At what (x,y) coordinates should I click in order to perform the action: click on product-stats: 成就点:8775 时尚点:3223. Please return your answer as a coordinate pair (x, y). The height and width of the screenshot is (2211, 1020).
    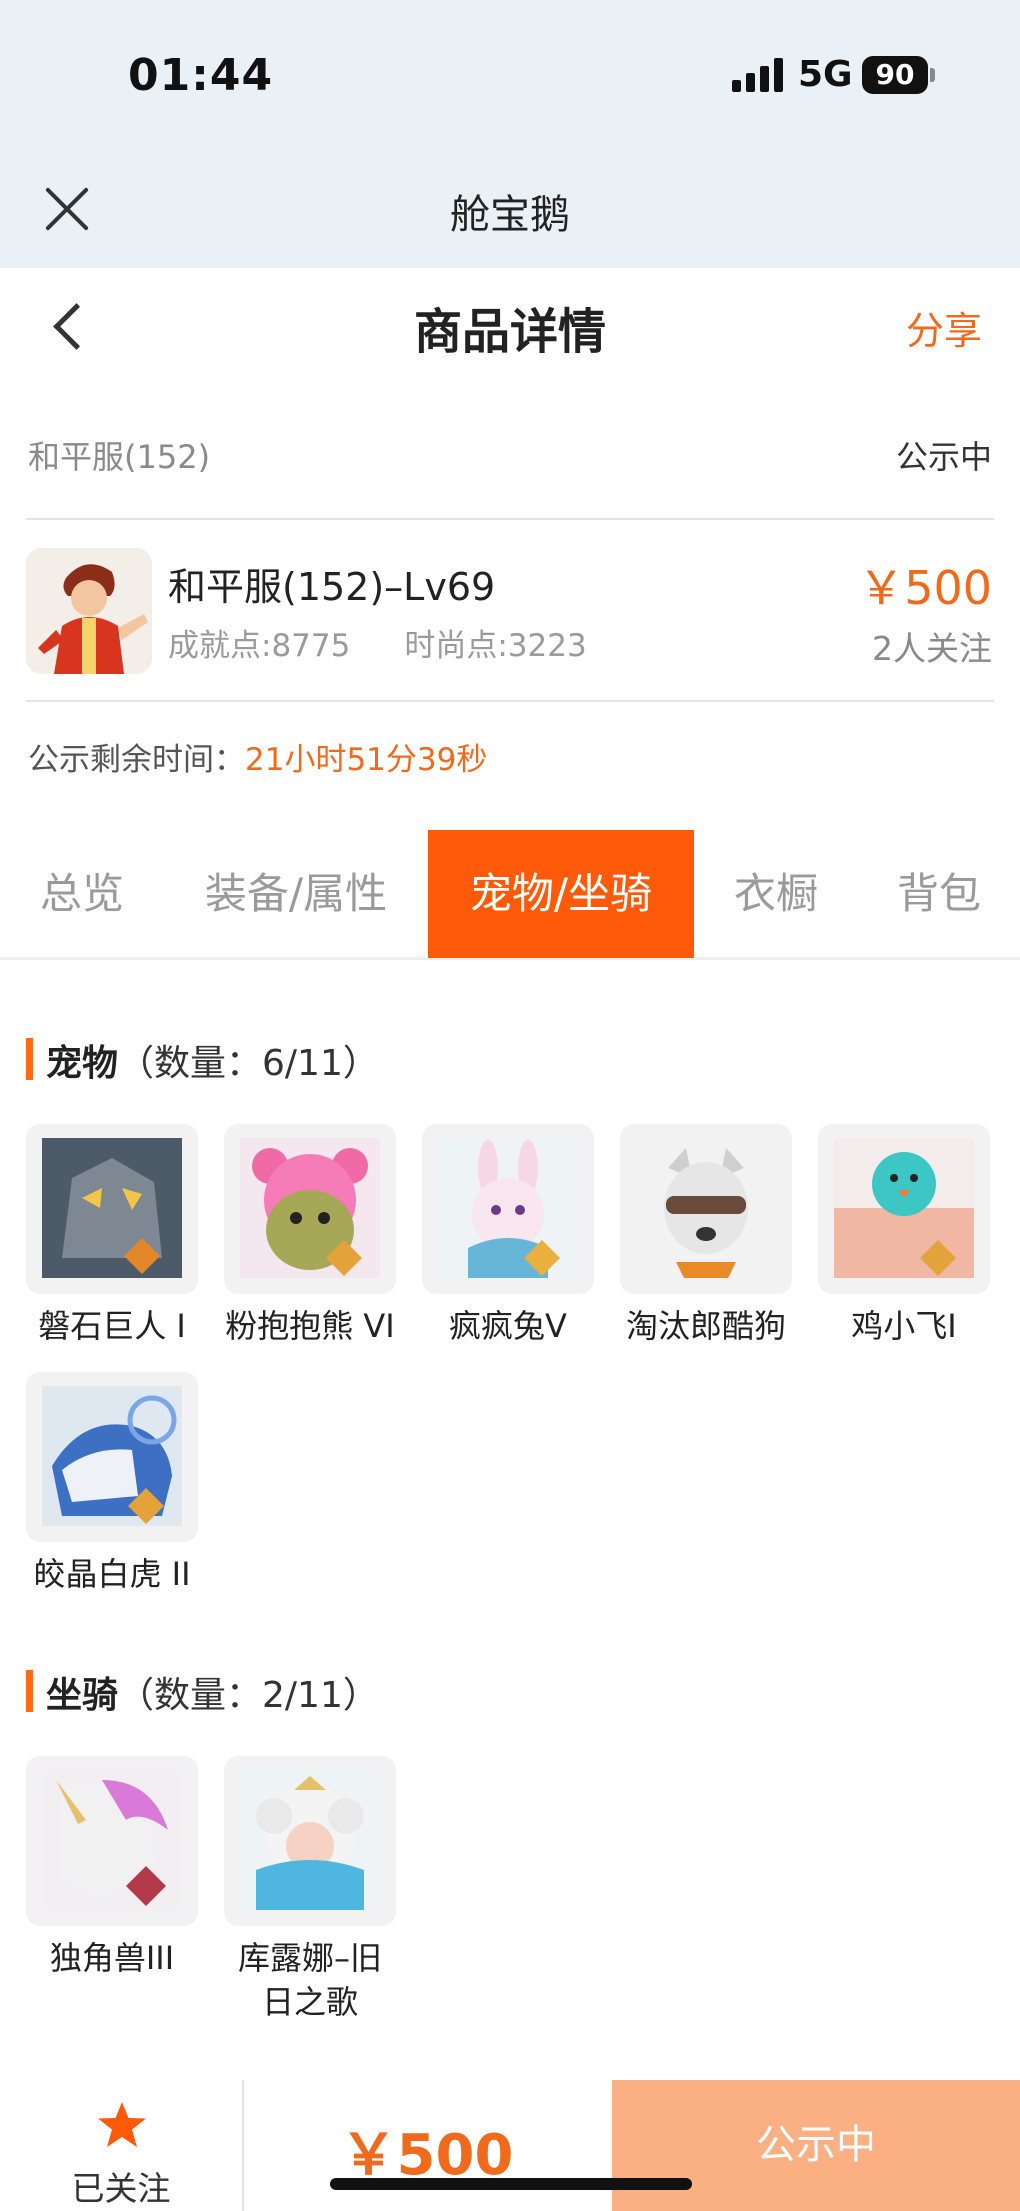
    Looking at the image, I should click on (377, 642).